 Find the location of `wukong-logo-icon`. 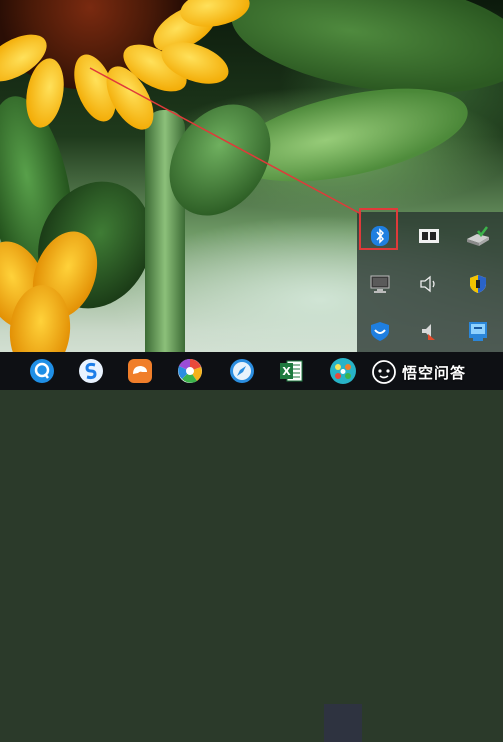

wukong-logo-icon is located at coordinates (384, 372).